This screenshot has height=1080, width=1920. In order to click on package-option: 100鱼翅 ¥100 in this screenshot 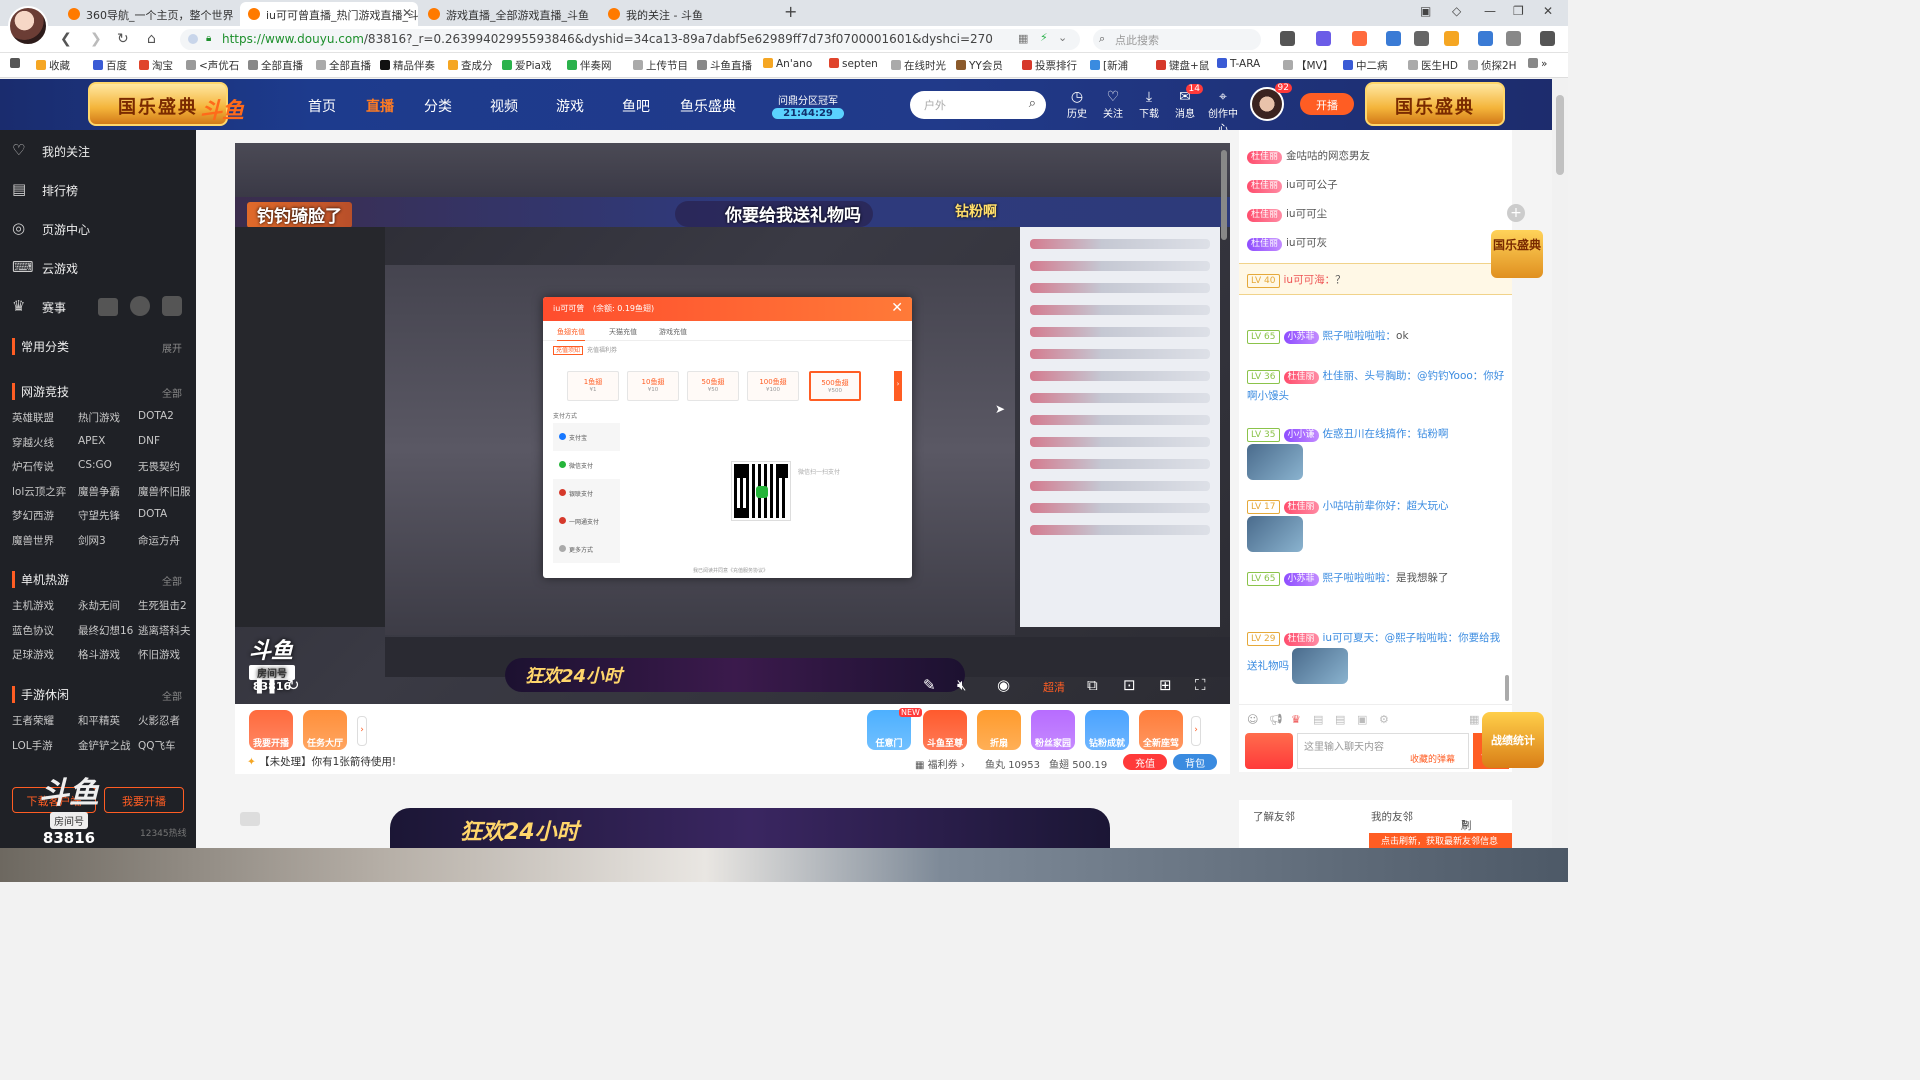, I will do `click(773, 386)`.